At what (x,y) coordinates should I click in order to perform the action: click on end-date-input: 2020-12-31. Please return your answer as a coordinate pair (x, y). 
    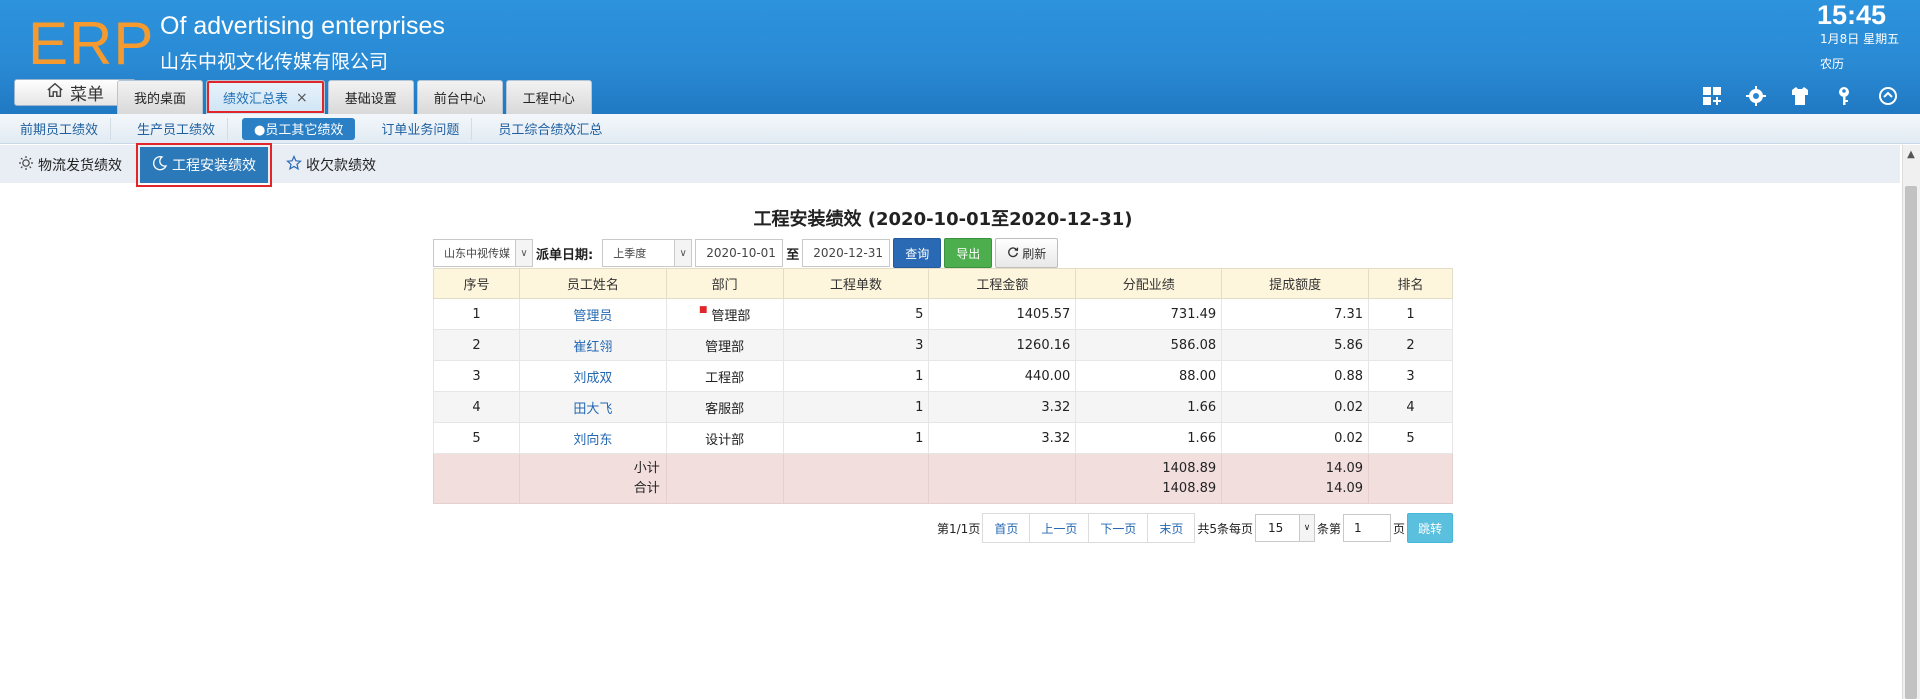
    Looking at the image, I should click on (846, 253).